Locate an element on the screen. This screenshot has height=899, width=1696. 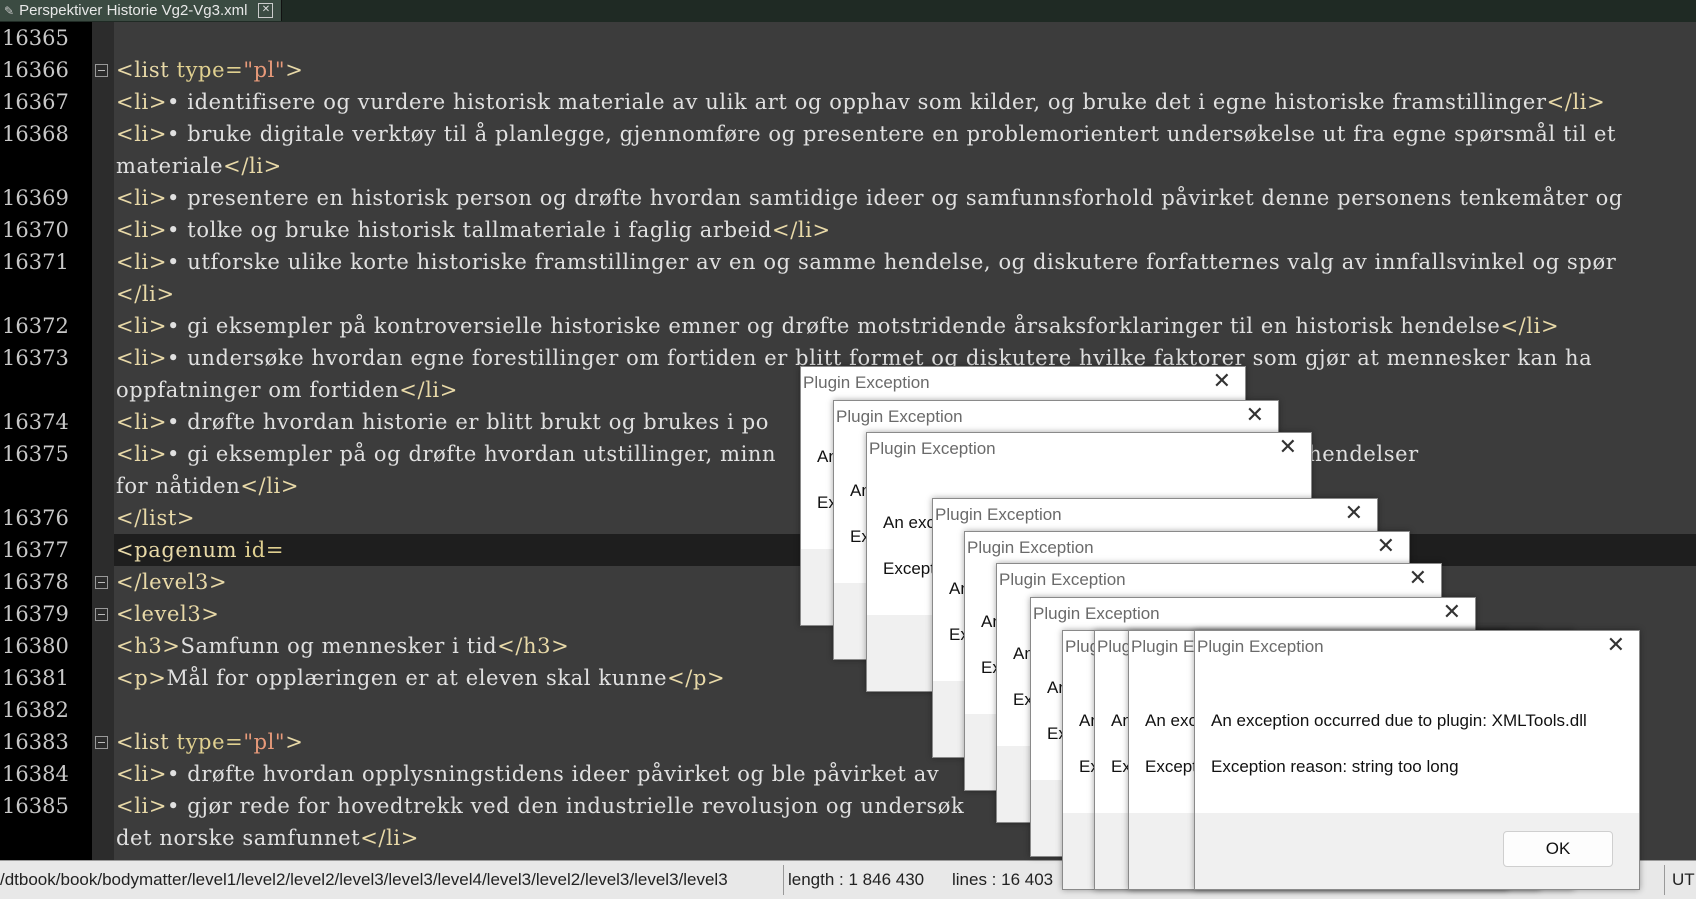
close-tab-icon: ✕ is located at coordinates (266, 10).